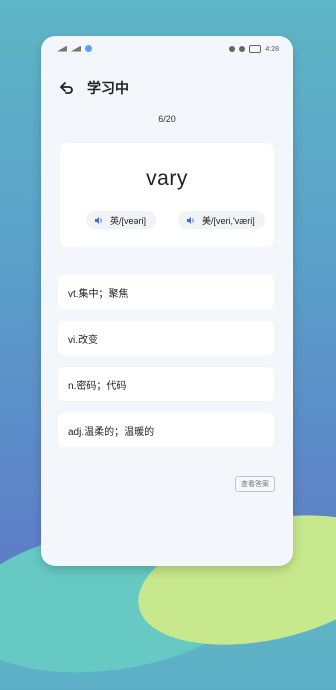 This screenshot has width=336, height=690. I want to click on progress-counter: 6/20, so click(167, 119).